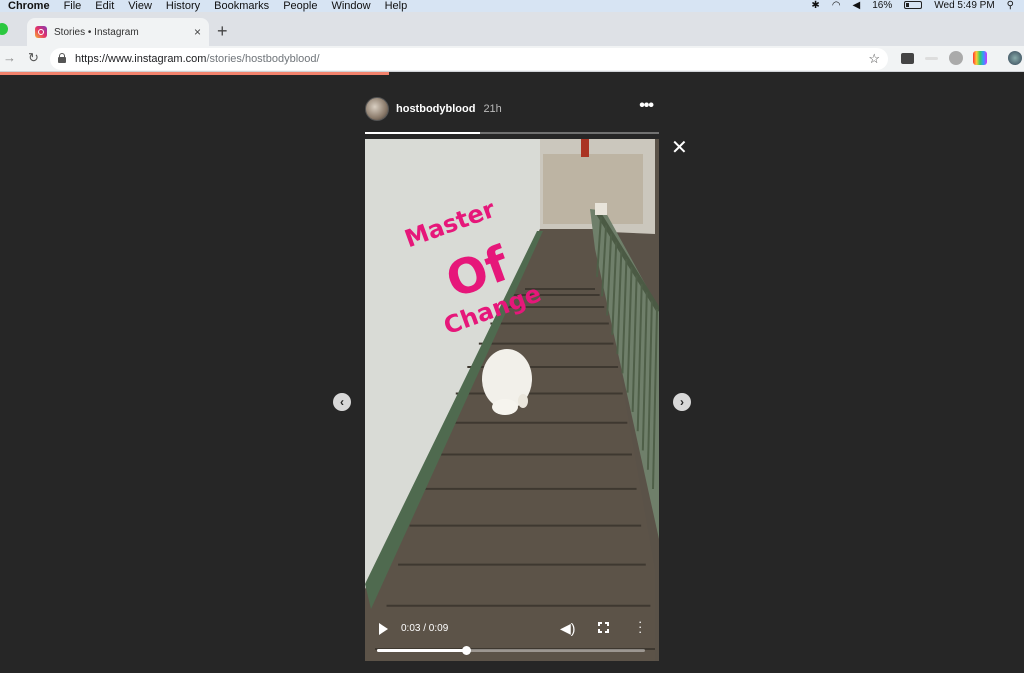 This screenshot has width=1024, height=673. What do you see at coordinates (183, 6) in the screenshot?
I see `menu-history: History` at bounding box center [183, 6].